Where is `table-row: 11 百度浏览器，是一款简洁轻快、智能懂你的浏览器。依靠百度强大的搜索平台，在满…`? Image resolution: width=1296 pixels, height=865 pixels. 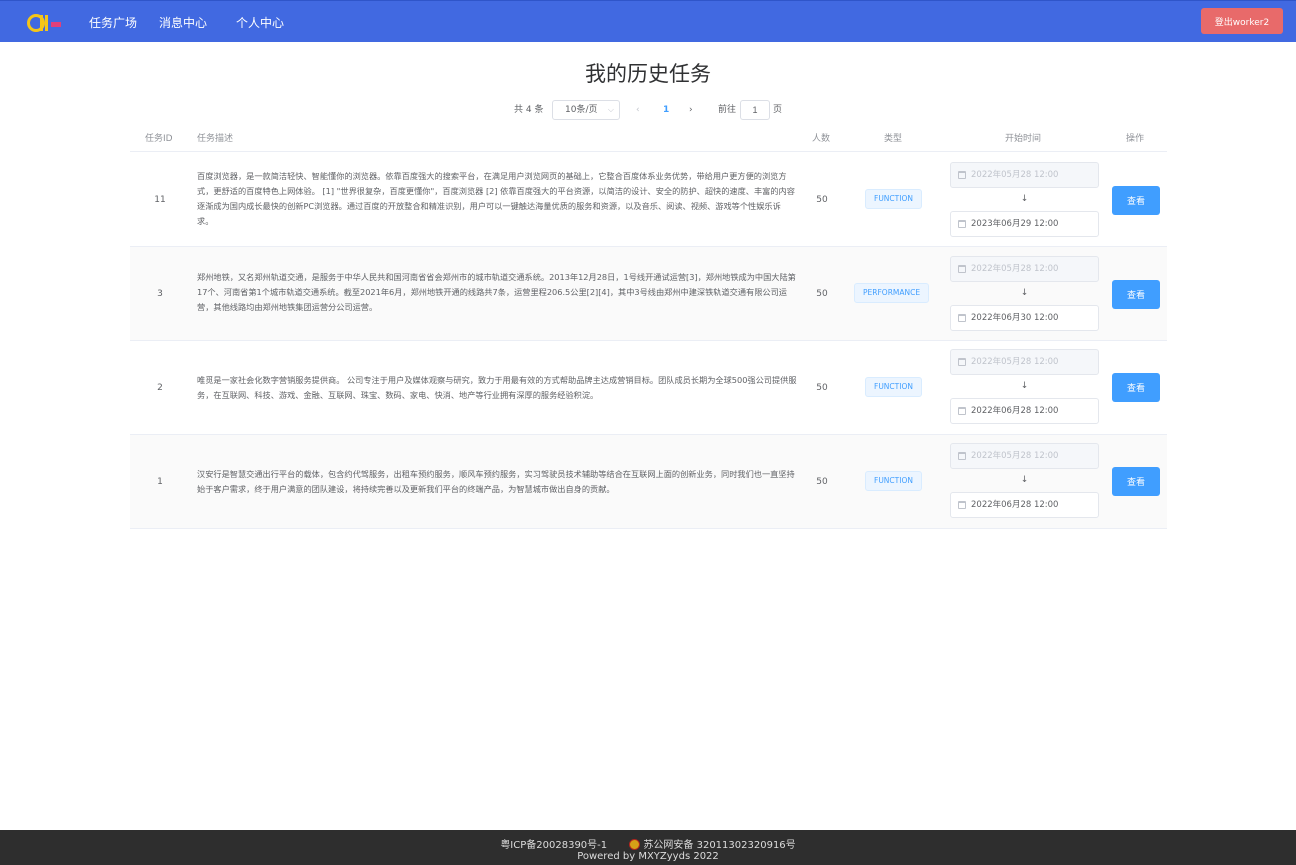 table-row: 11 百度浏览器，是一款简洁轻快、智能懂你的浏览器。依靠百度强大的搜索平台，在满… is located at coordinates (648, 200).